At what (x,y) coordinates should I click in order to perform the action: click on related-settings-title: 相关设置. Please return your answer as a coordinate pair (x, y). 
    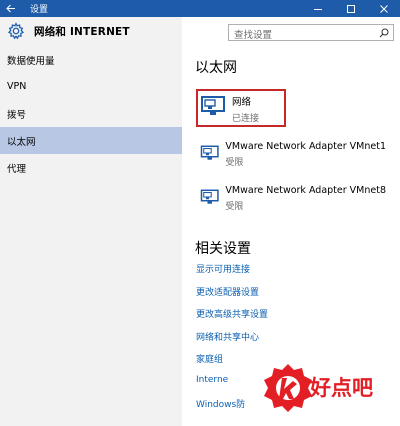
    Looking at the image, I should click on (223, 249).